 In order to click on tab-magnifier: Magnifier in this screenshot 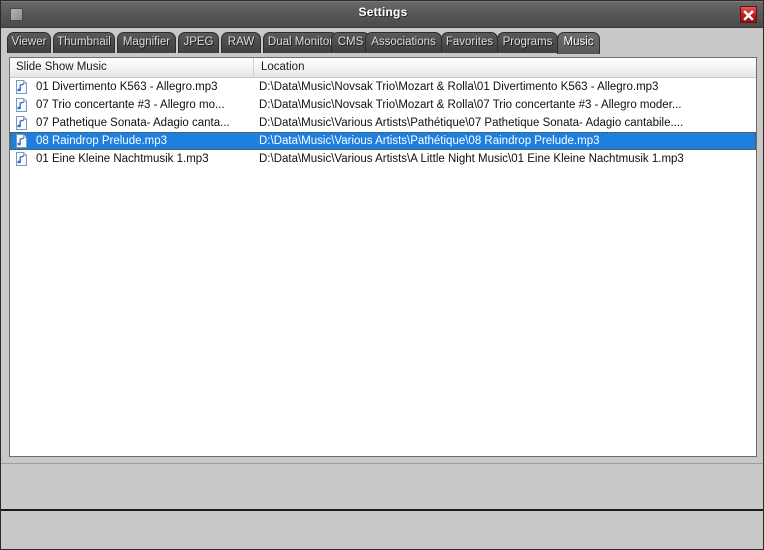, I will do `click(146, 42)`.